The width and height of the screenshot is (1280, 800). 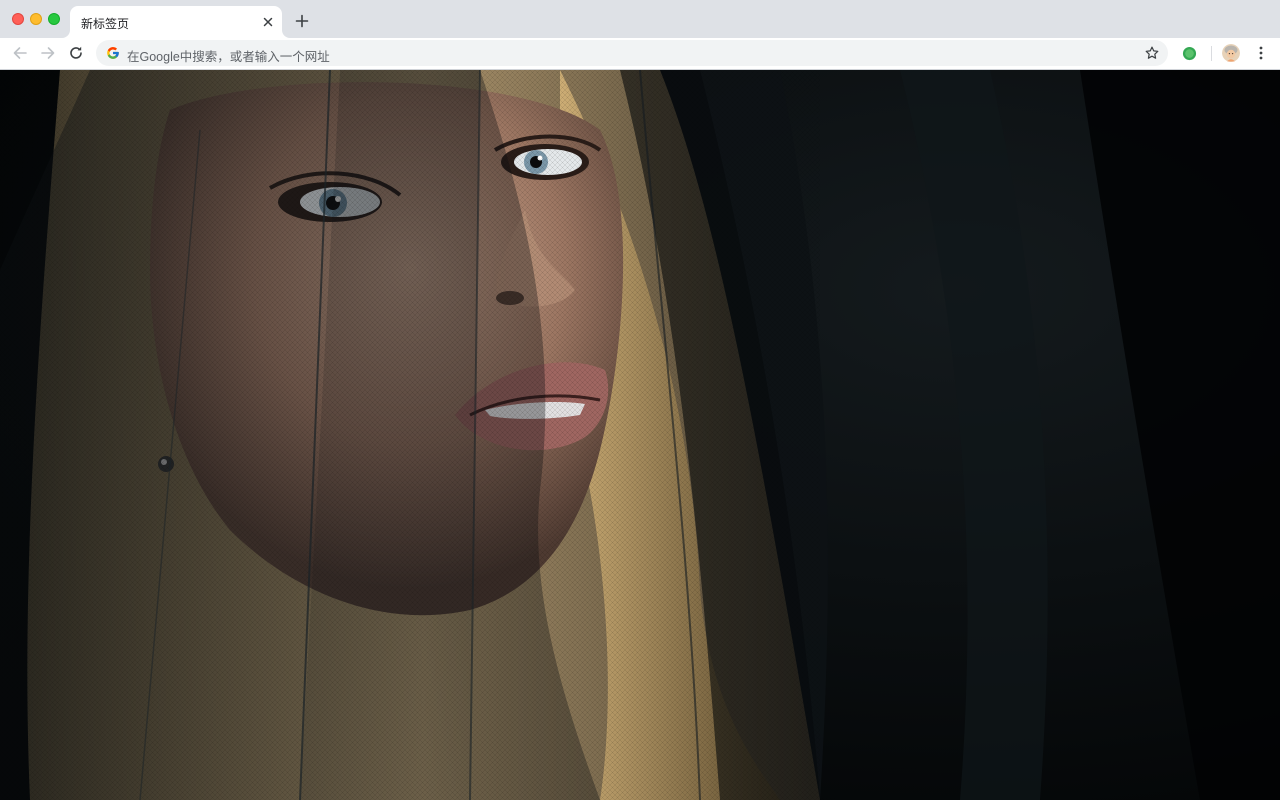 I want to click on tab-new-tab: 新标签页, so click(x=176, y=22).